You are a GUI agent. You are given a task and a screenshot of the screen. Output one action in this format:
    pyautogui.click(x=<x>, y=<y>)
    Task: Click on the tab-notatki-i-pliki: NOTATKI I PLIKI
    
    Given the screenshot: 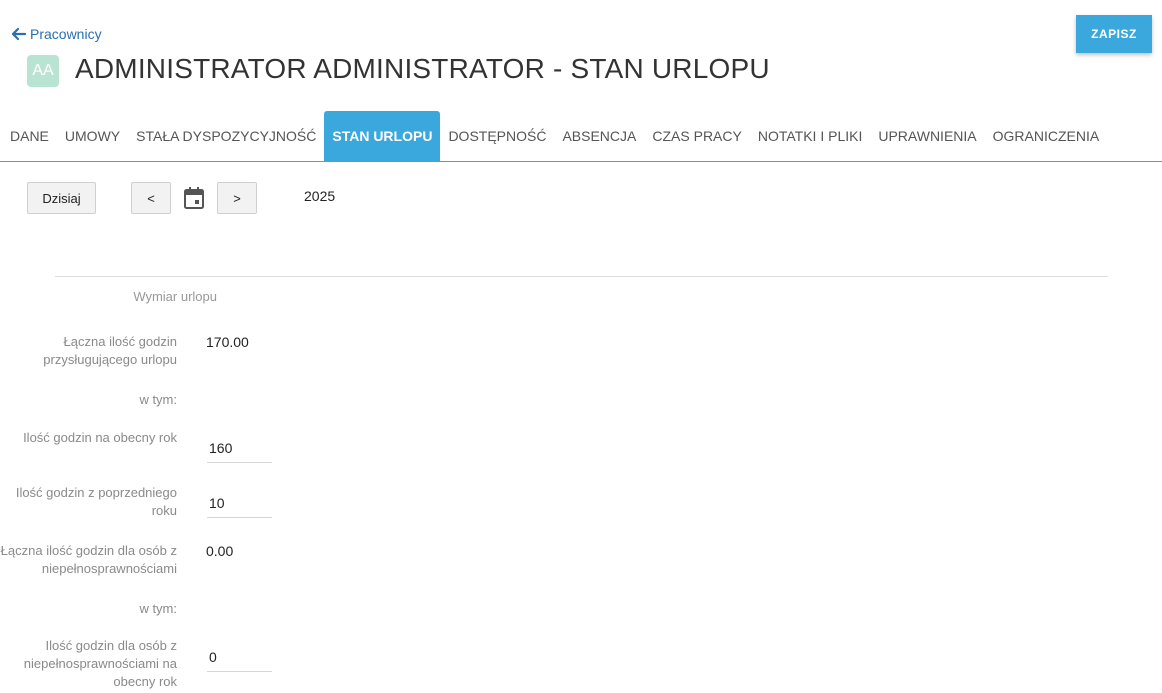 What is the action you would take?
    pyautogui.click(x=810, y=136)
    